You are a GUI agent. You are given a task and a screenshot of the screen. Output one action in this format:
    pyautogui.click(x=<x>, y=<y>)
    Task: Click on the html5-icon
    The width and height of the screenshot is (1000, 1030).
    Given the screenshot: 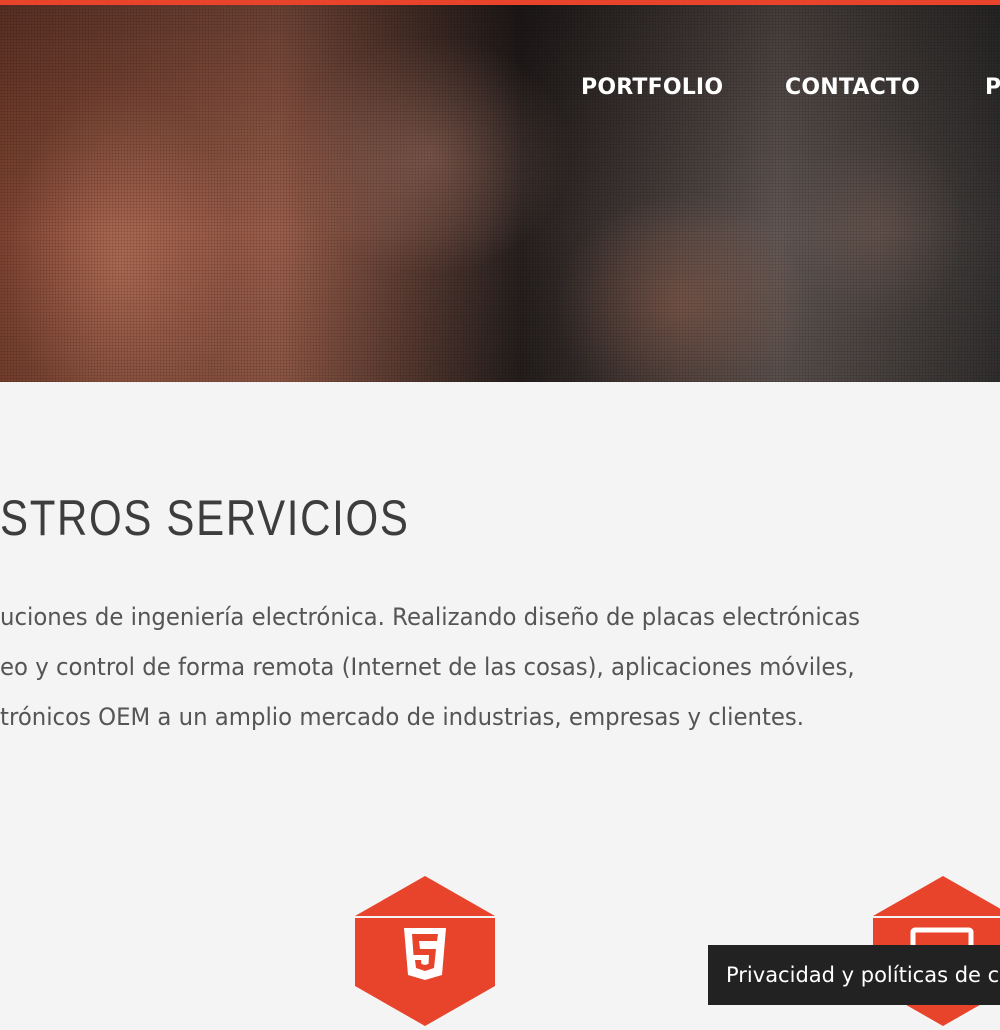 What is the action you would take?
    pyautogui.click(x=425, y=954)
    